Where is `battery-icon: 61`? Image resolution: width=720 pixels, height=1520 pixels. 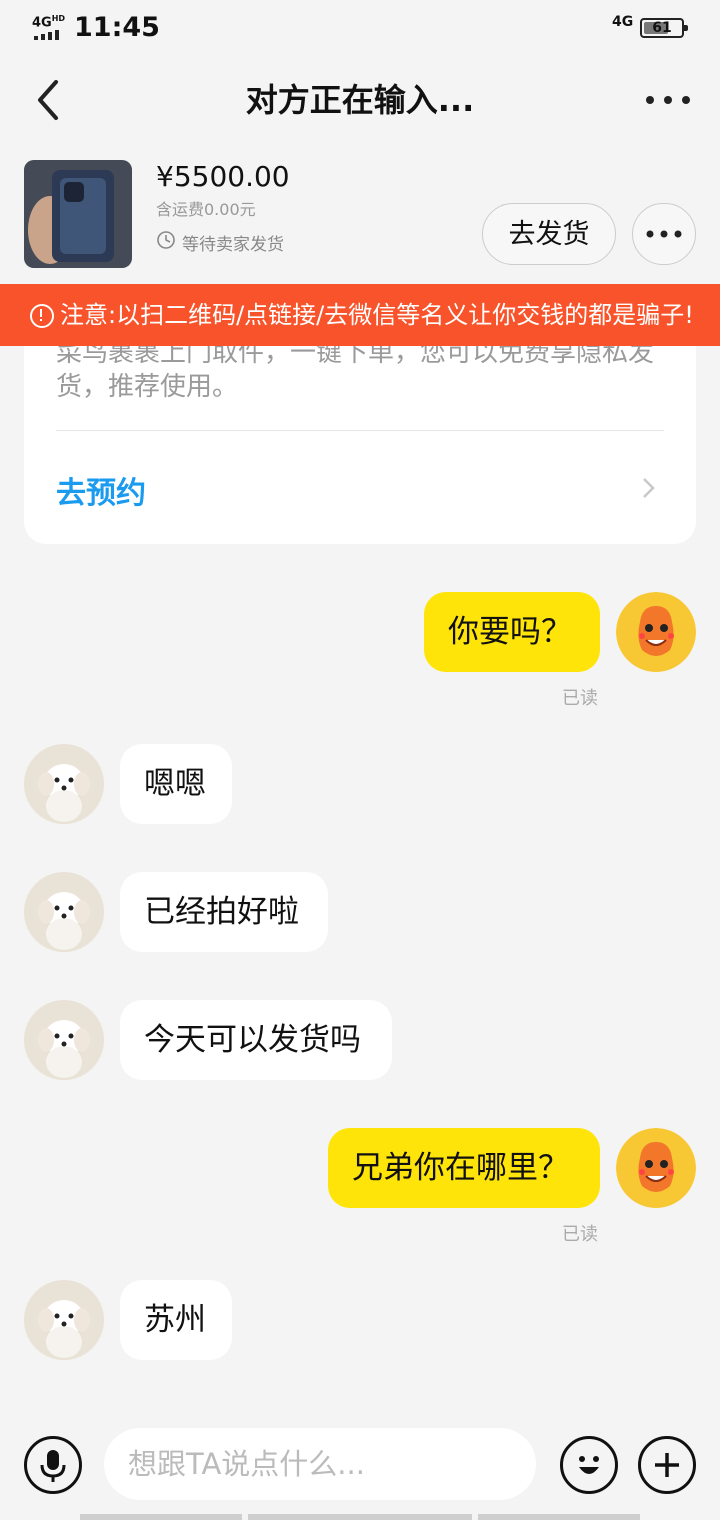 battery-icon: 61 is located at coordinates (664, 28).